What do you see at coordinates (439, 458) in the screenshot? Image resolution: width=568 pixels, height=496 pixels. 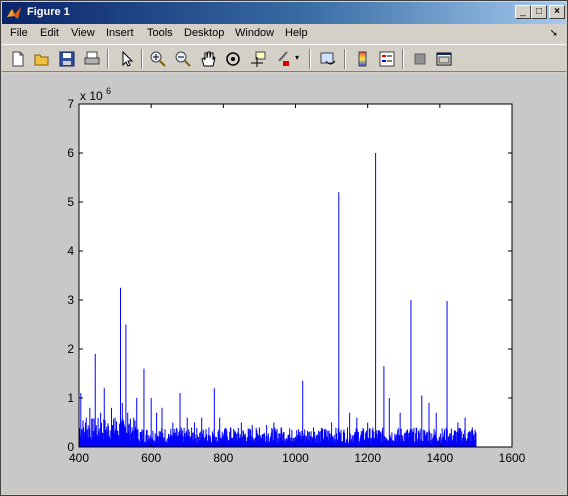 I see `x-tick-label: 1400` at bounding box center [439, 458].